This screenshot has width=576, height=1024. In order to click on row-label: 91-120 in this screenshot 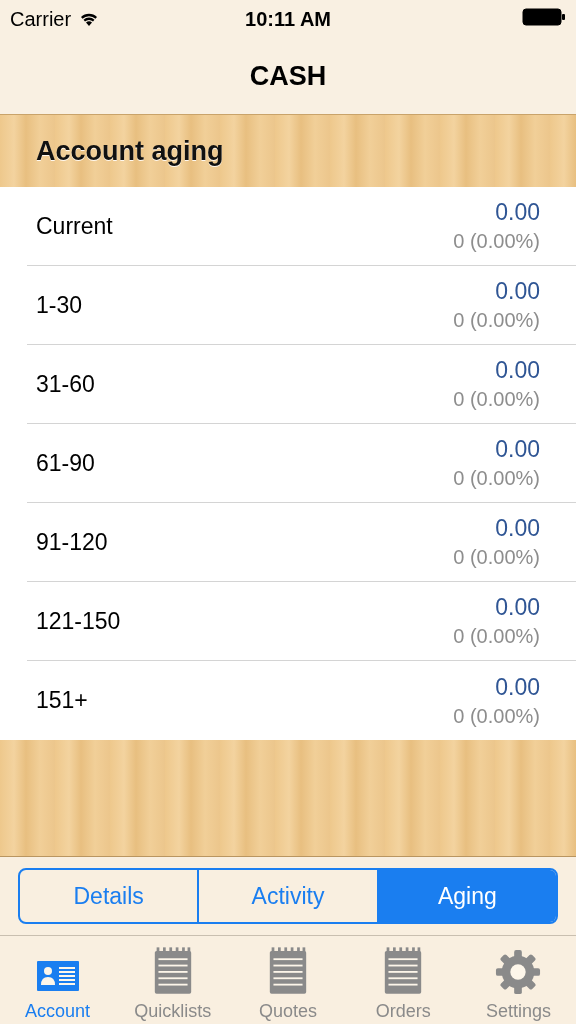, I will do `click(72, 542)`.